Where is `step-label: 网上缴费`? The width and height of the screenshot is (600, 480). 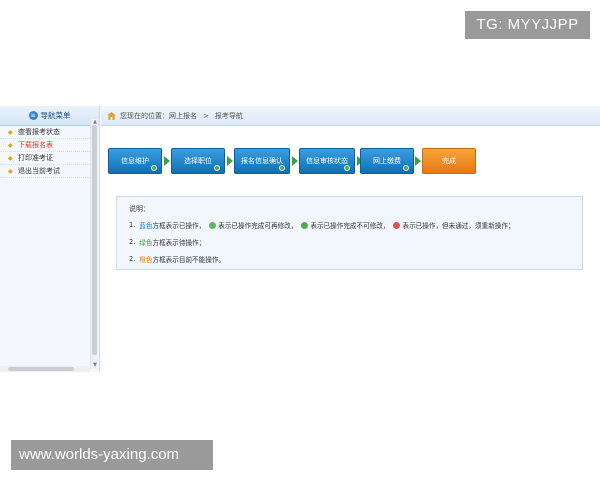
step-label: 网上缴费 is located at coordinates (387, 161).